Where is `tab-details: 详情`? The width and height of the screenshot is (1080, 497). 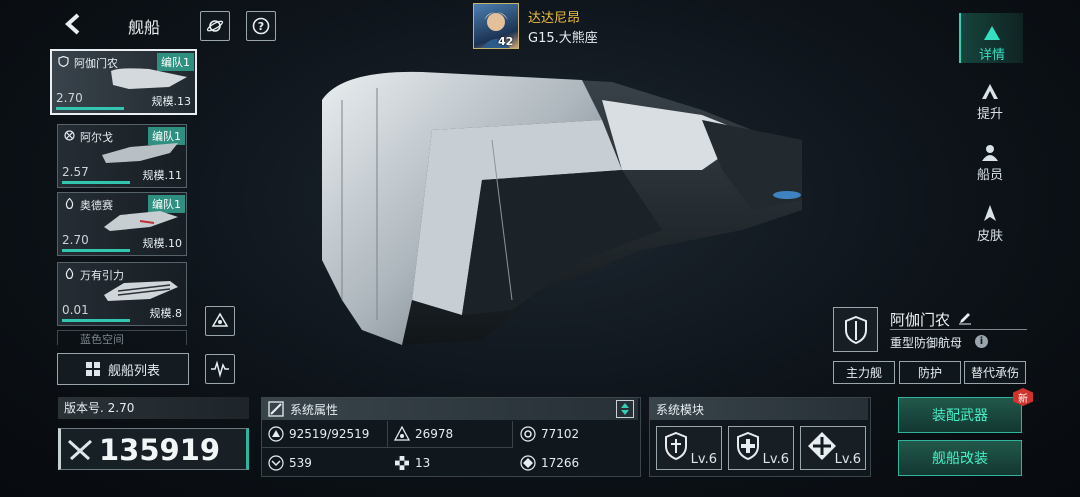
tab-details: 详情 is located at coordinates (991, 38).